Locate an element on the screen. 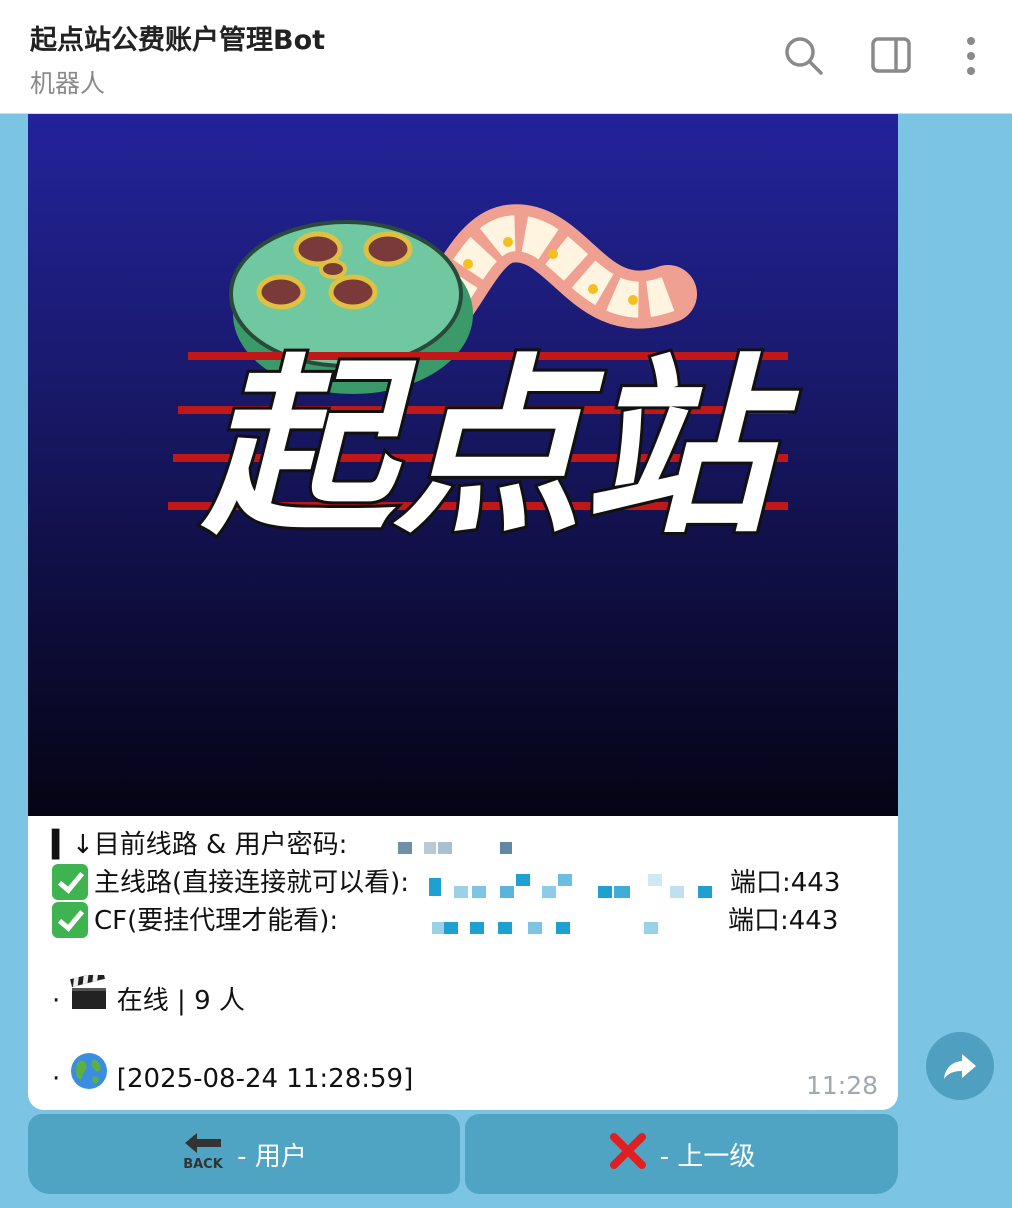  more-options-button is located at coordinates (971, 55).